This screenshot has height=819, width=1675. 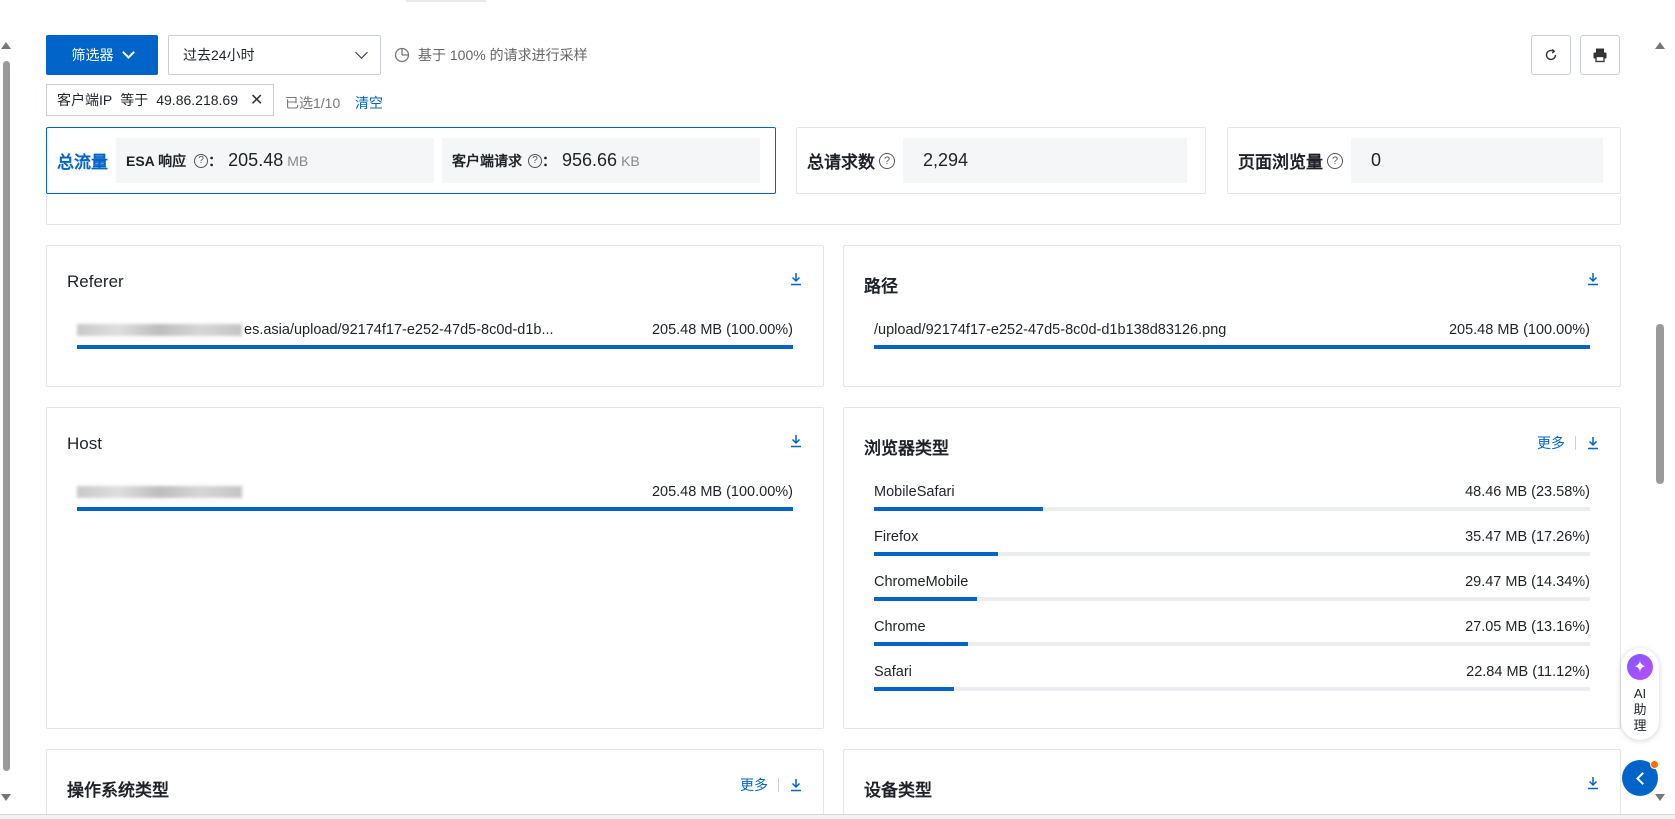 What do you see at coordinates (1527, 582) in the screenshot?
I see `list-item-value: 29.47 MB (14.34%)` at bounding box center [1527, 582].